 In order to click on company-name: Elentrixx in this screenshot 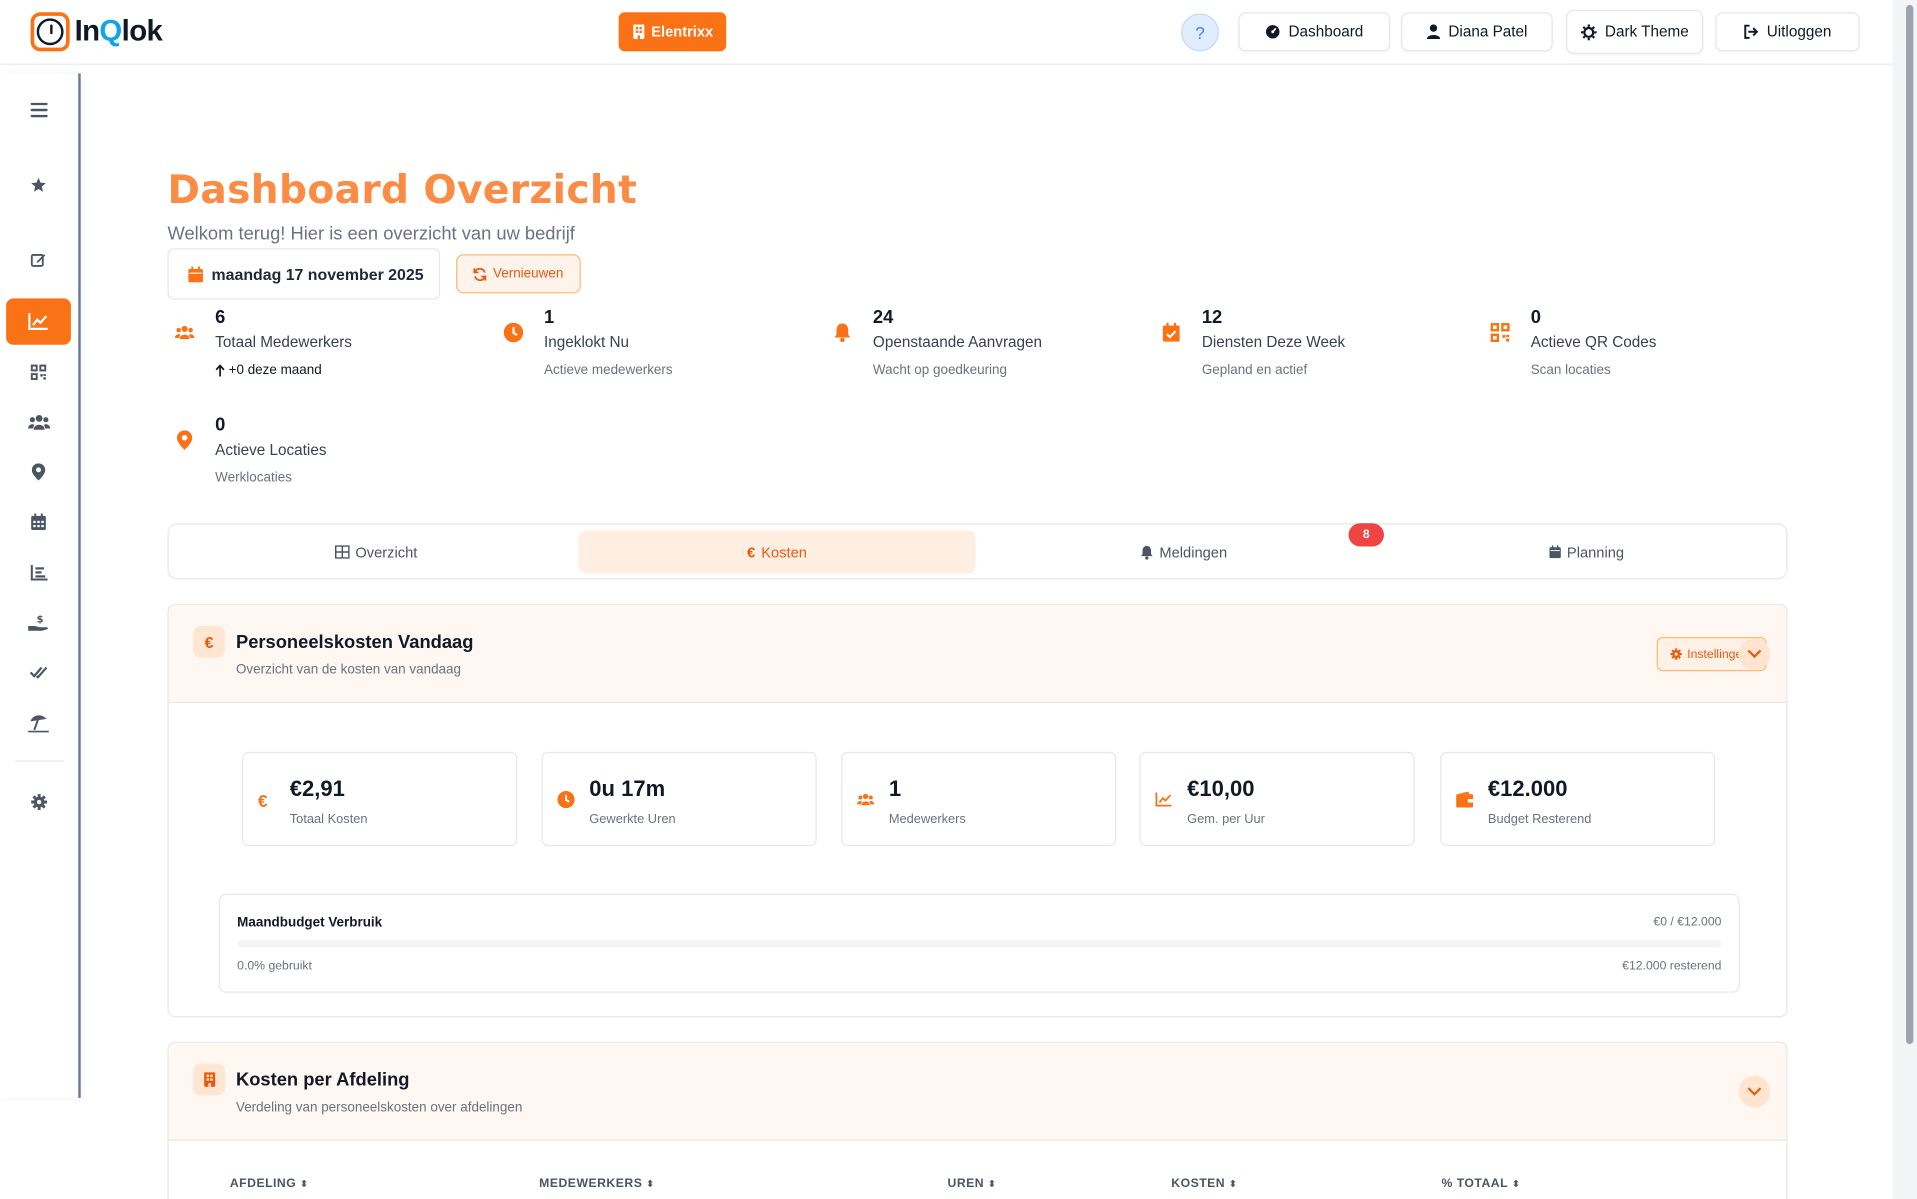, I will do `click(682, 32)`.